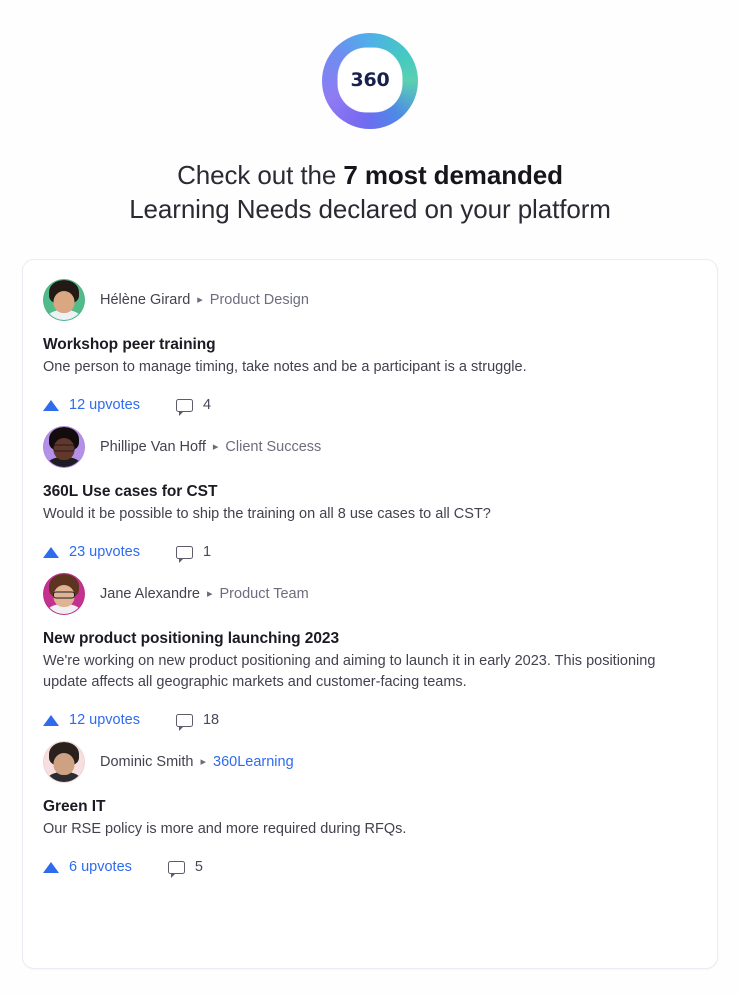 This screenshot has width=740, height=994. I want to click on brand-logo: 360, so click(370, 81).